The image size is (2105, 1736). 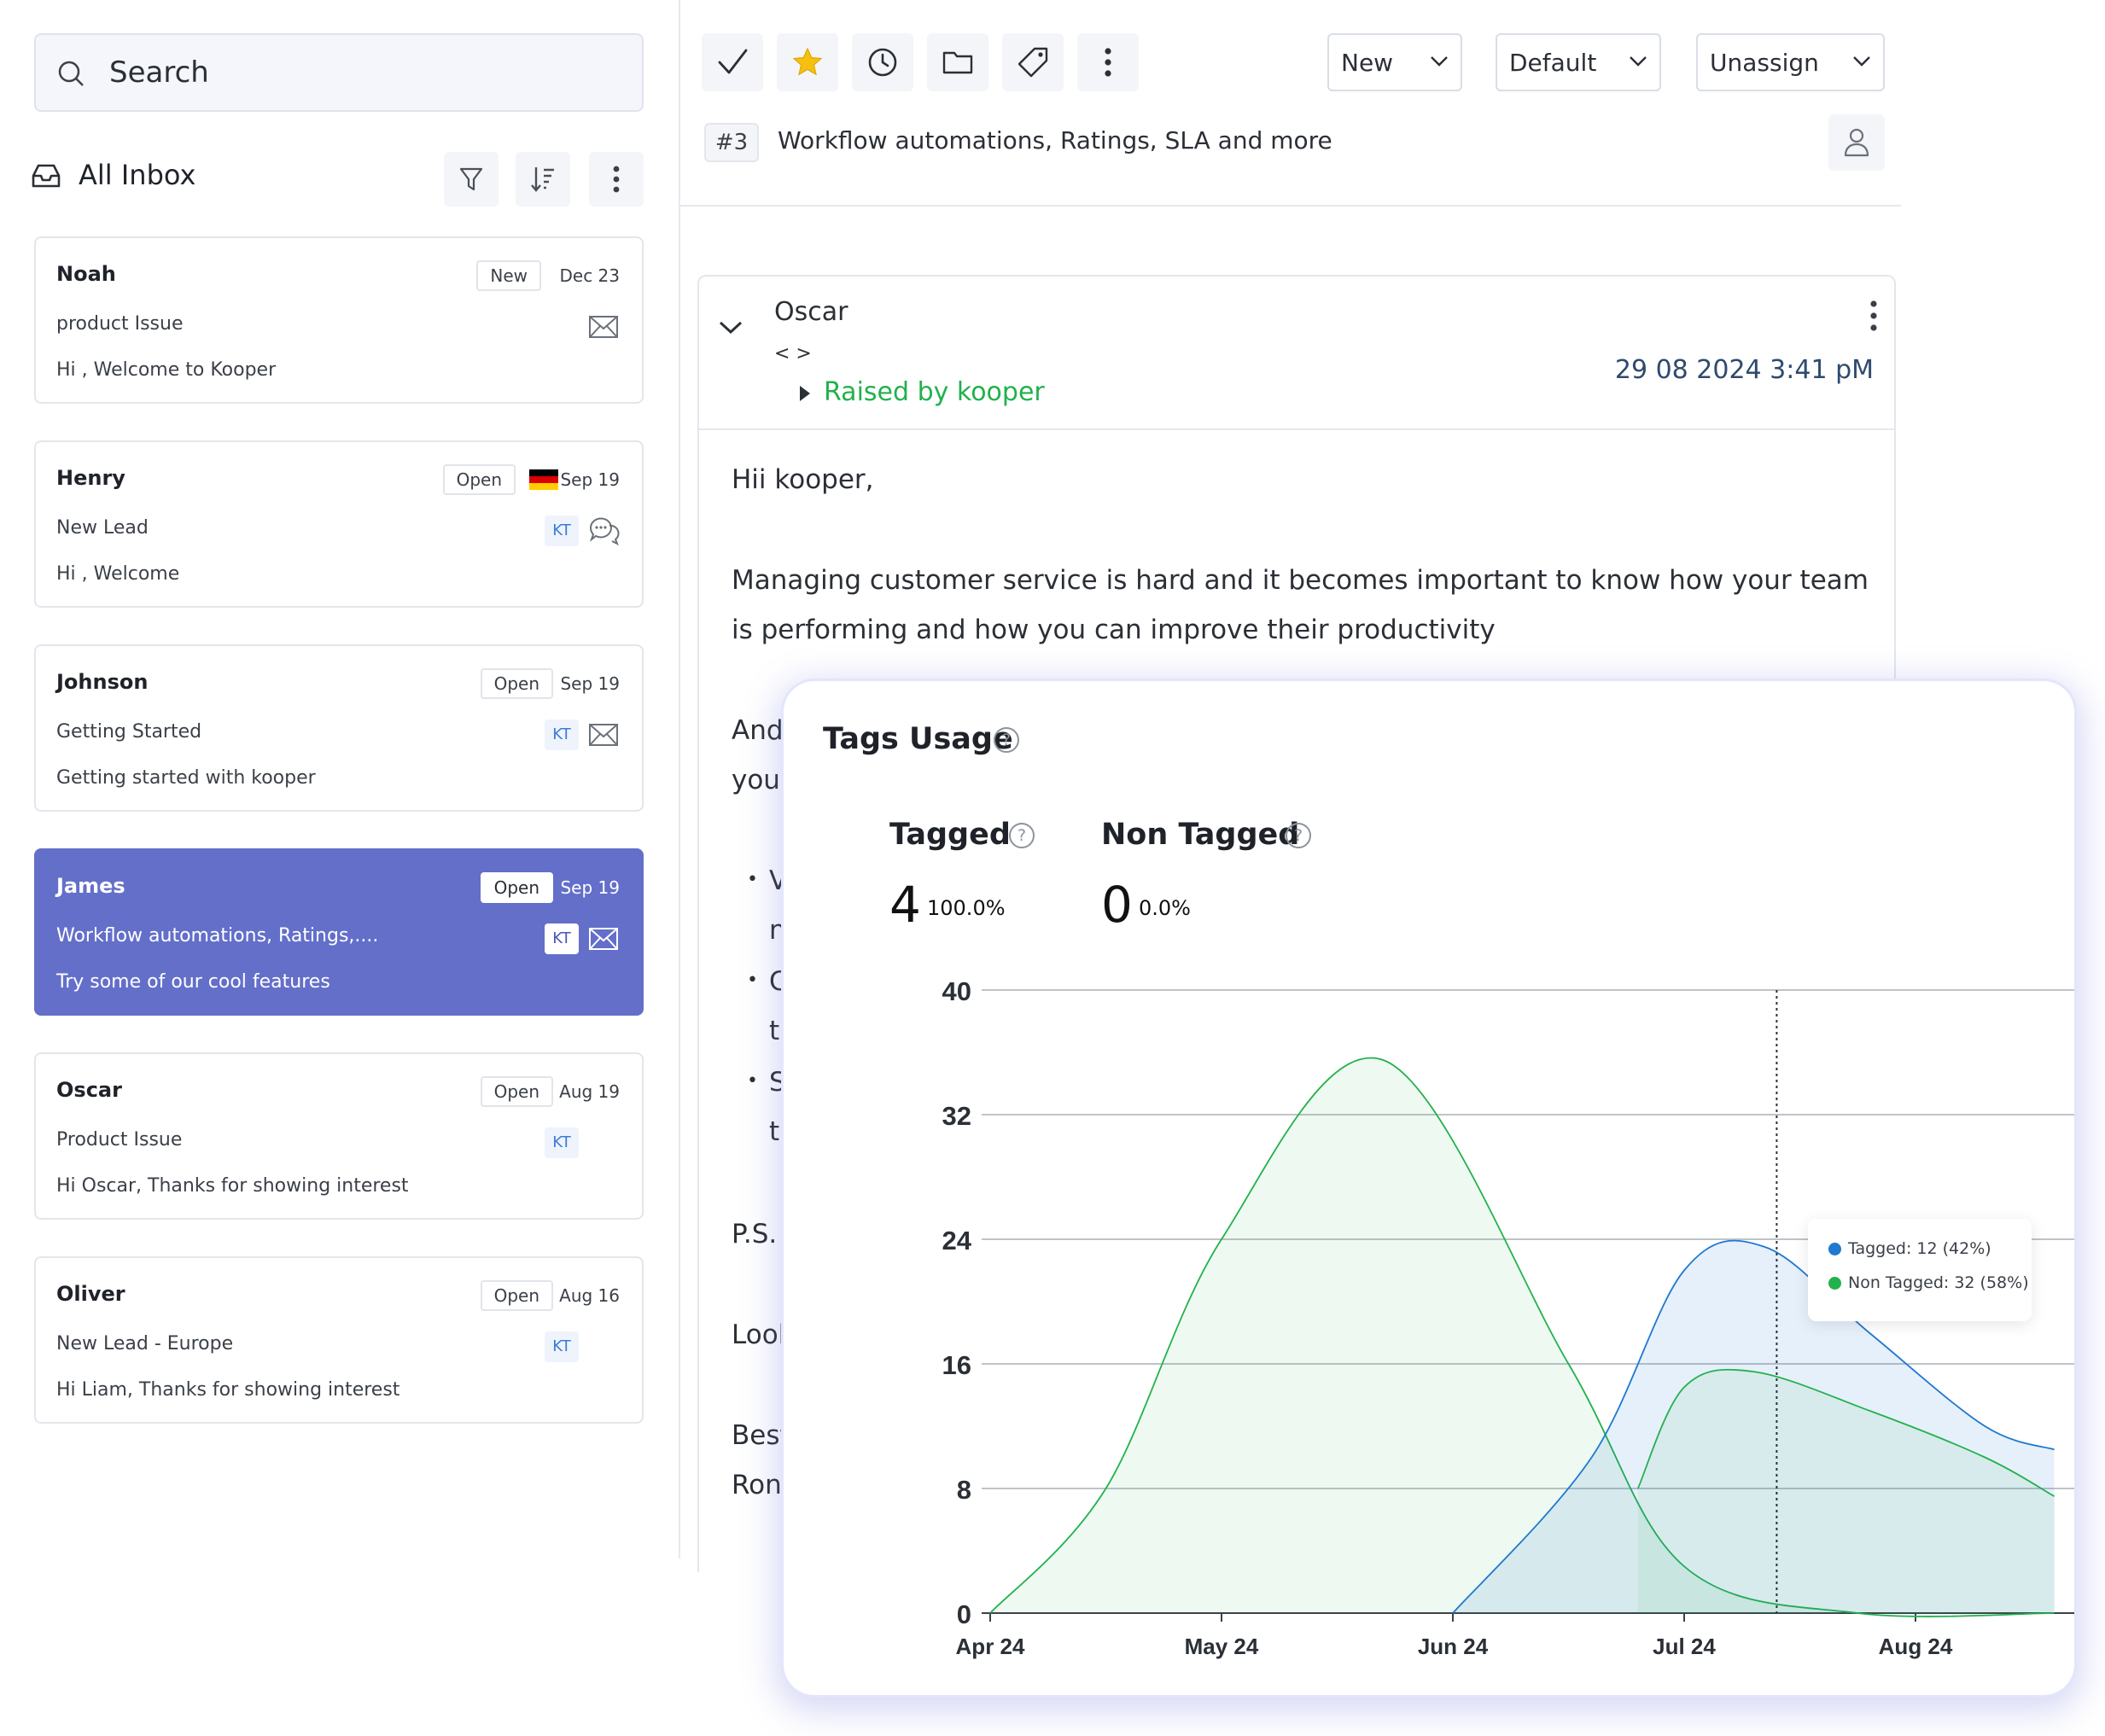 I want to click on contact-name: Noah, so click(x=86, y=274).